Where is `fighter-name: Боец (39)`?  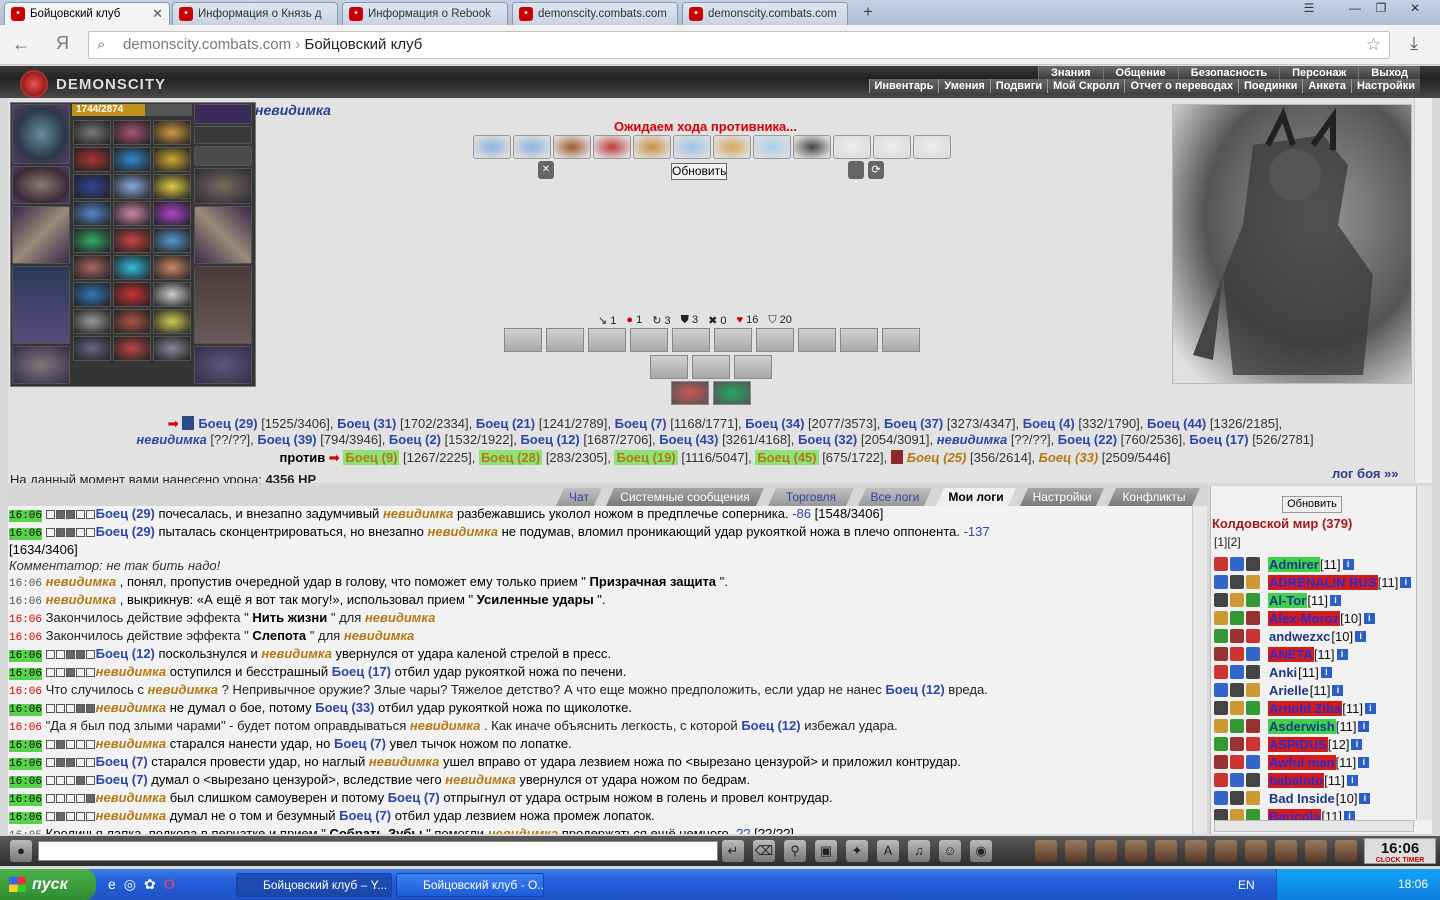
fighter-name: Боец (39) is located at coordinates (286, 439).